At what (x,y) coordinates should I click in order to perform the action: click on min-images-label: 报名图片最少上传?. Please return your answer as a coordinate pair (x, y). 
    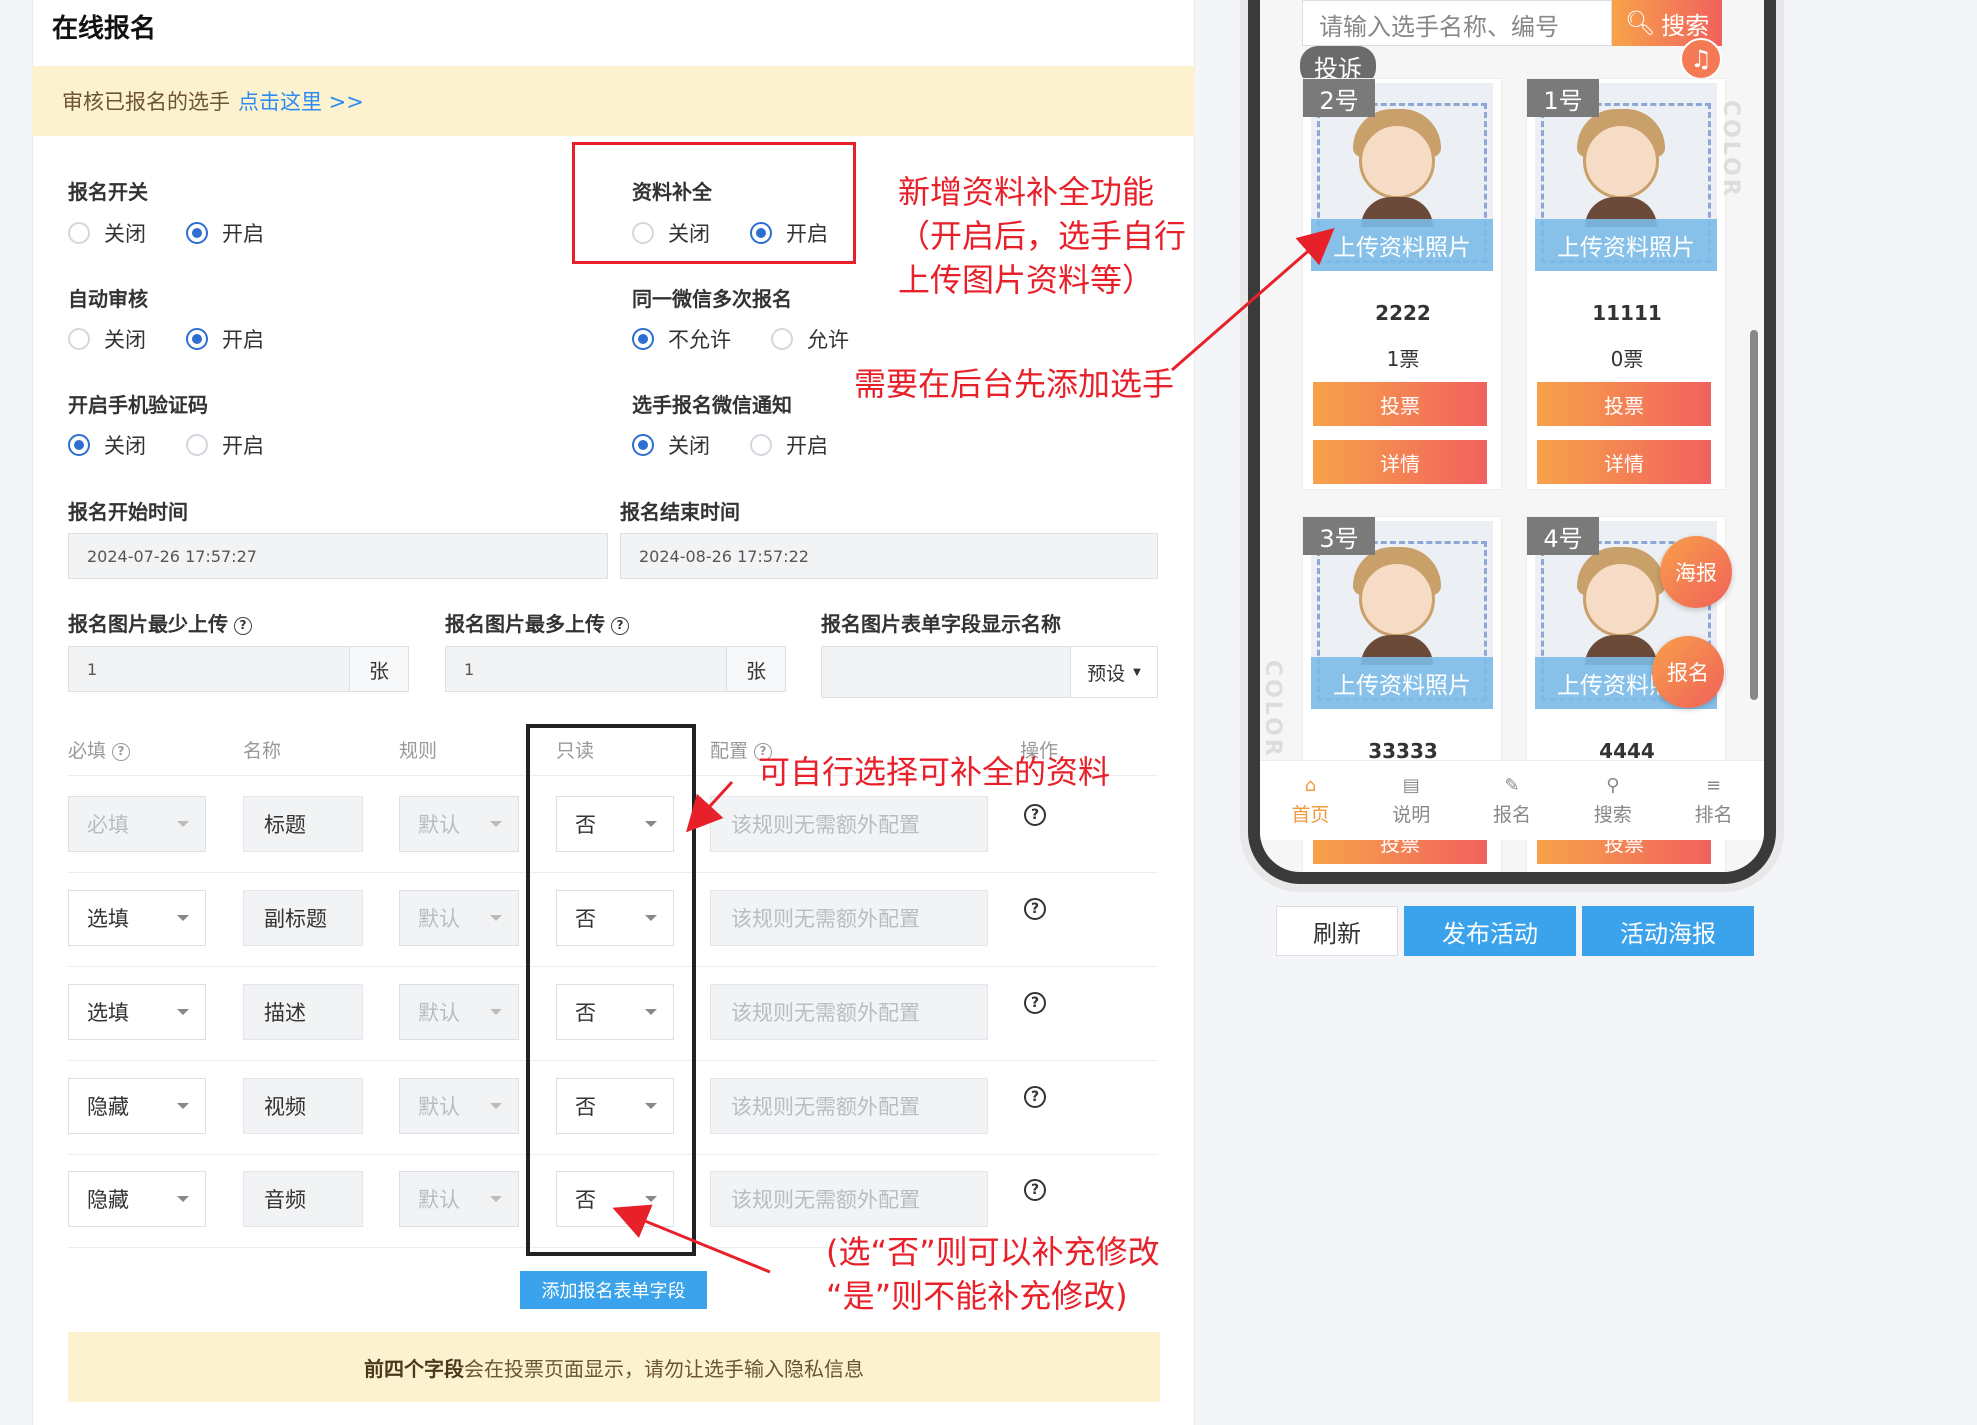
    Looking at the image, I should click on (160, 622).